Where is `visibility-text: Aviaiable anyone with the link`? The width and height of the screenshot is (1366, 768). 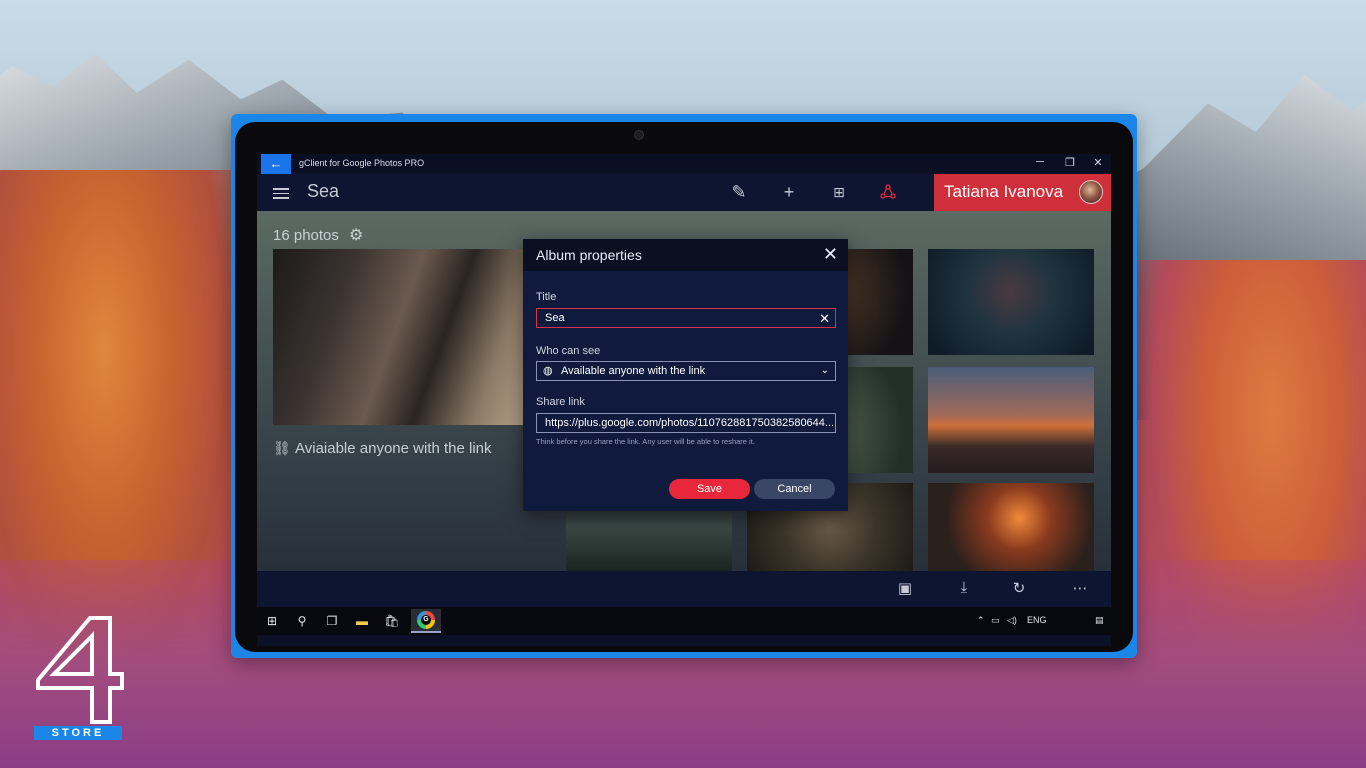
visibility-text: Aviaiable anyone with the link is located at coordinates (393, 448).